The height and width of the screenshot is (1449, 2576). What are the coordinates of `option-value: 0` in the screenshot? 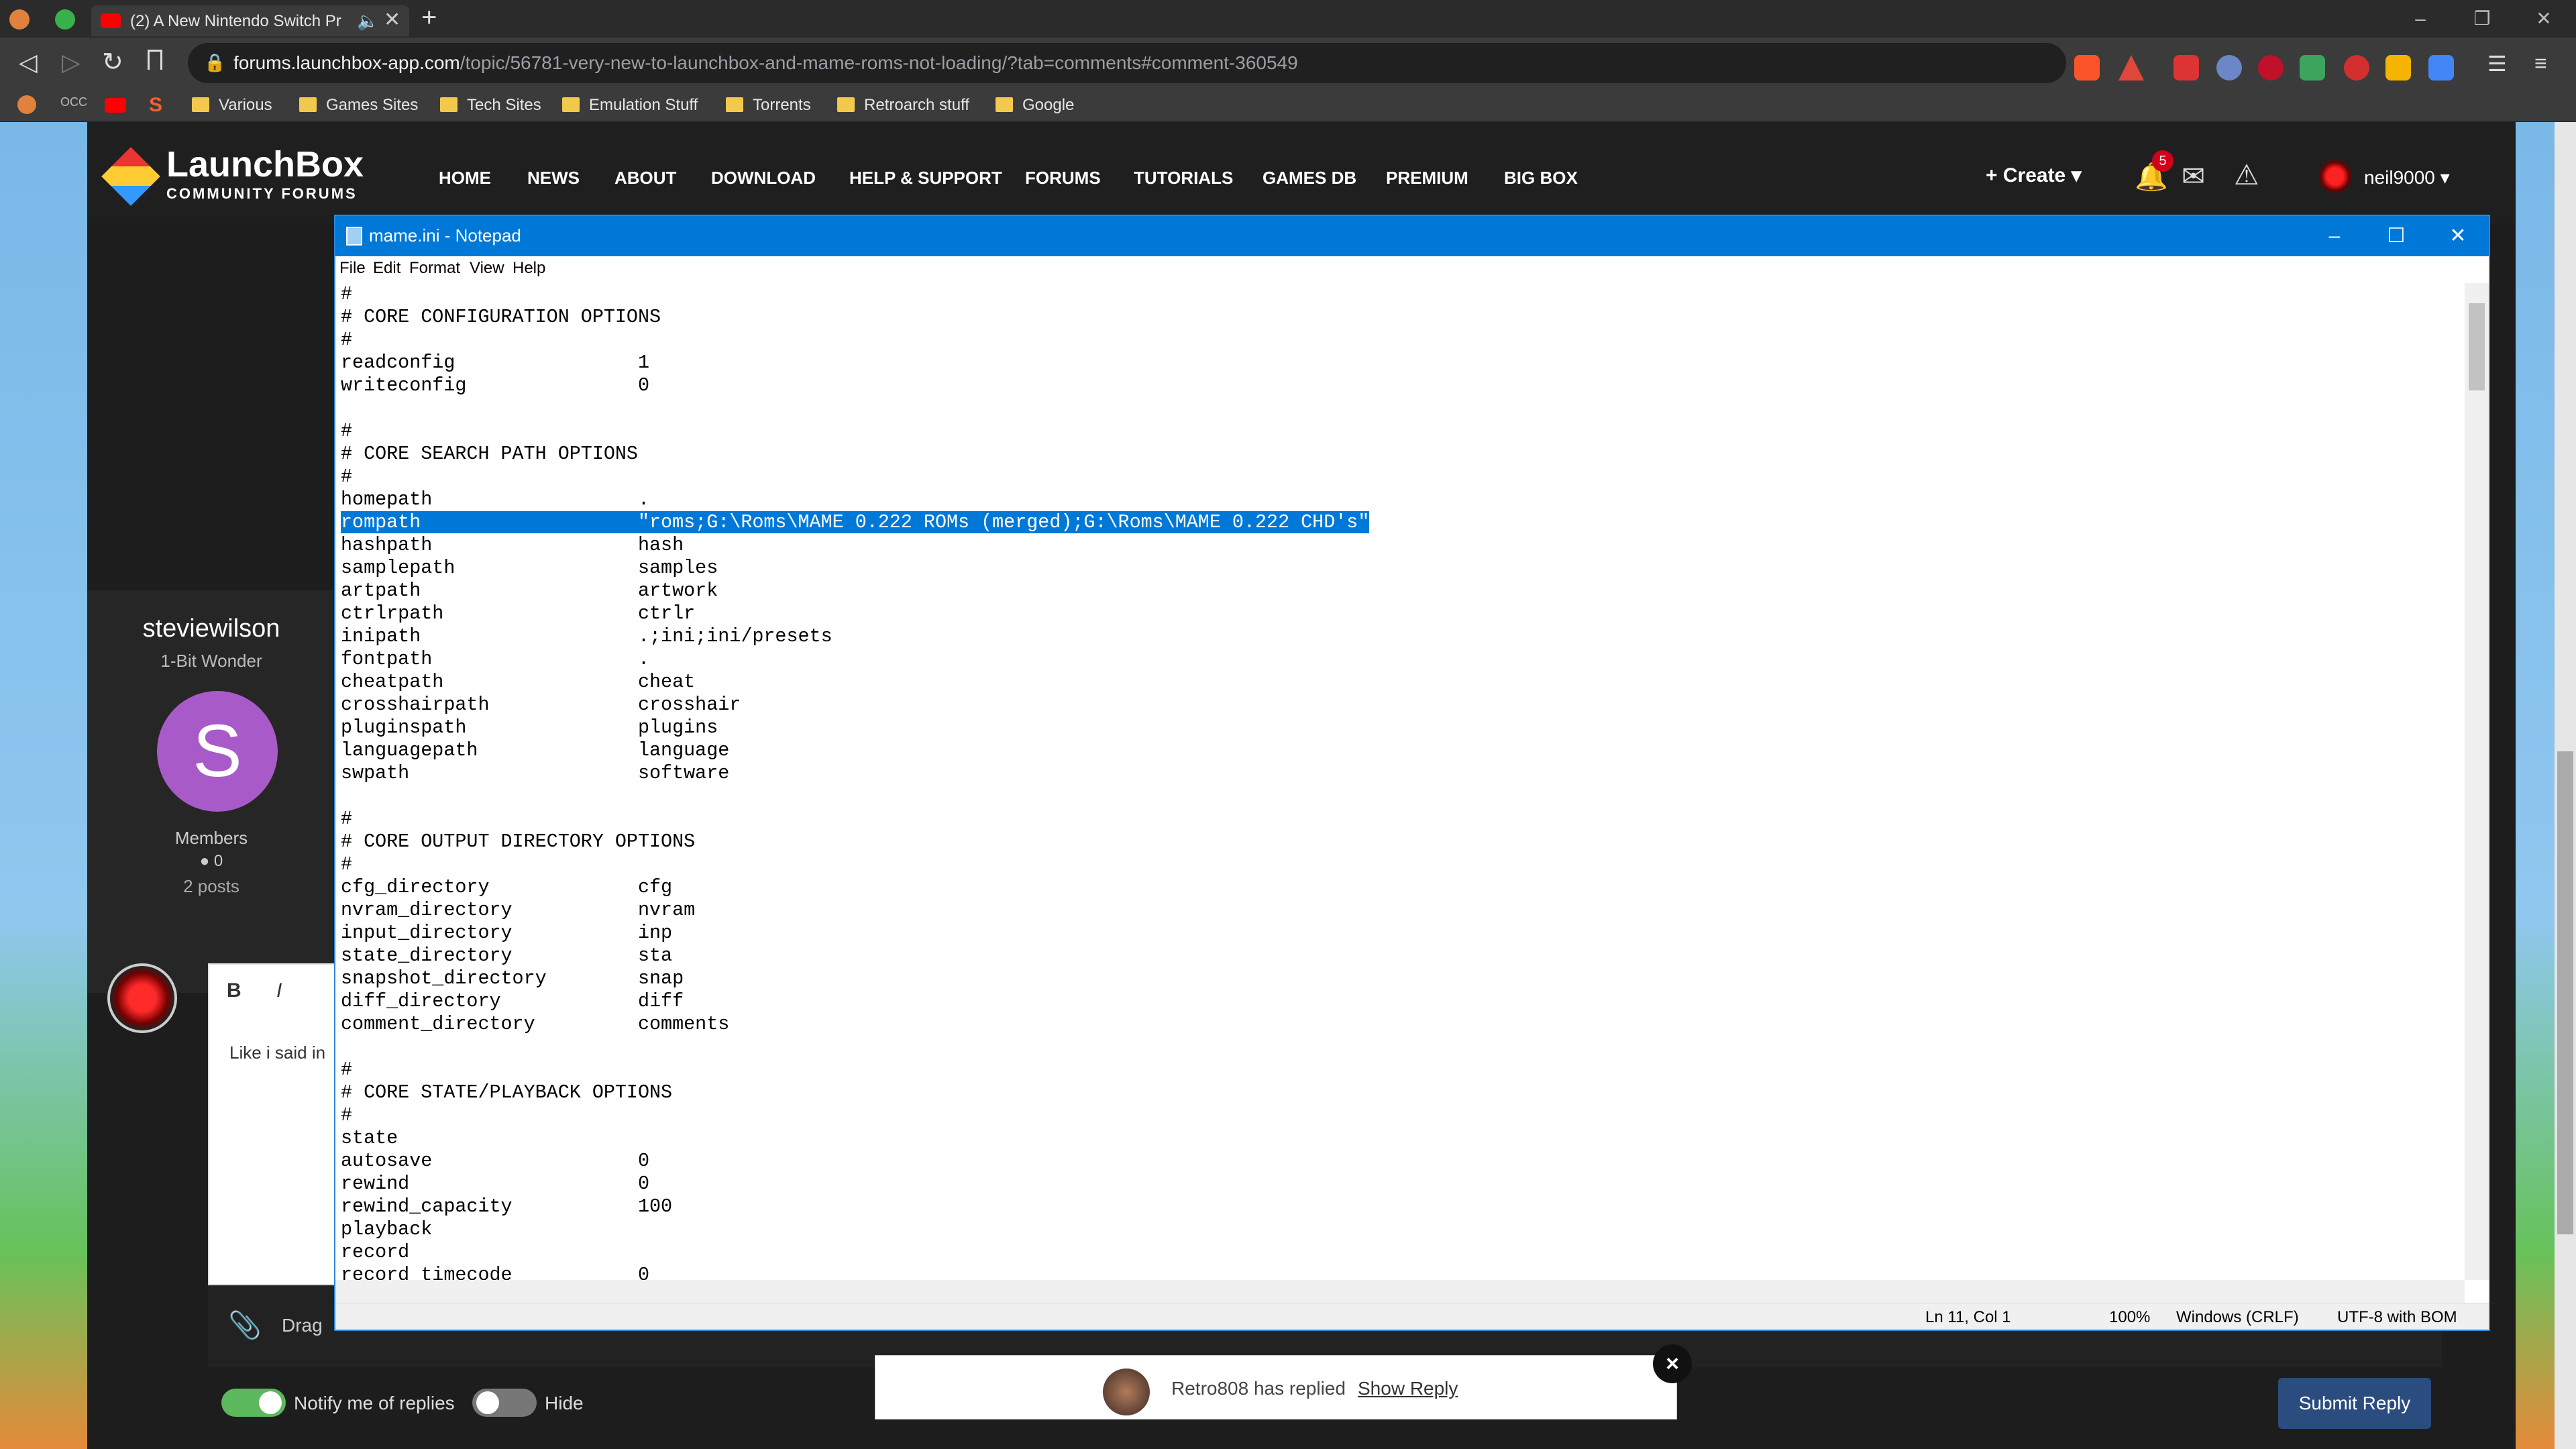 It's located at (643, 1184).